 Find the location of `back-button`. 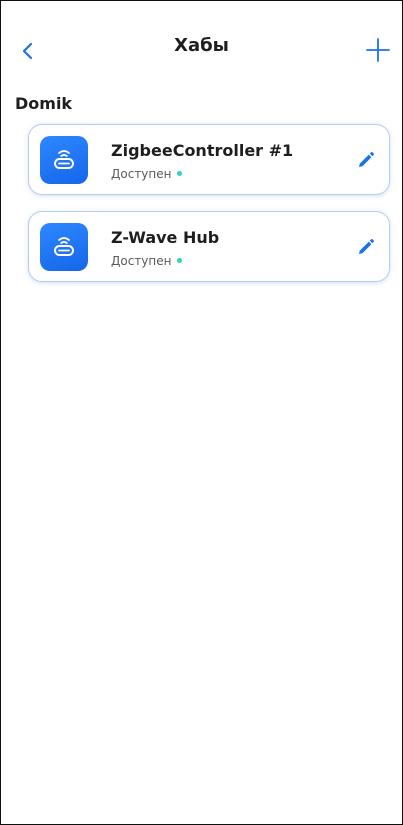

back-button is located at coordinates (29, 51).